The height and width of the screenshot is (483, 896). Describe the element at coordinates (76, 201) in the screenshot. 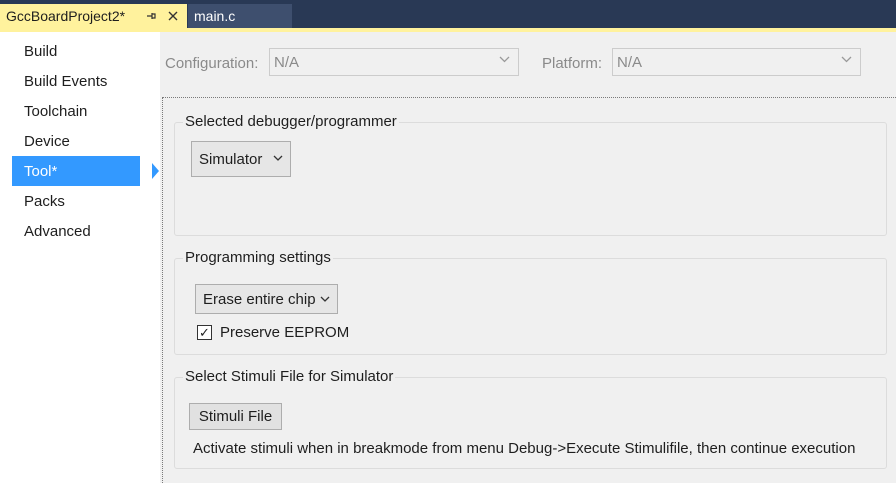

I see `nav-item-packs: Packs` at that location.